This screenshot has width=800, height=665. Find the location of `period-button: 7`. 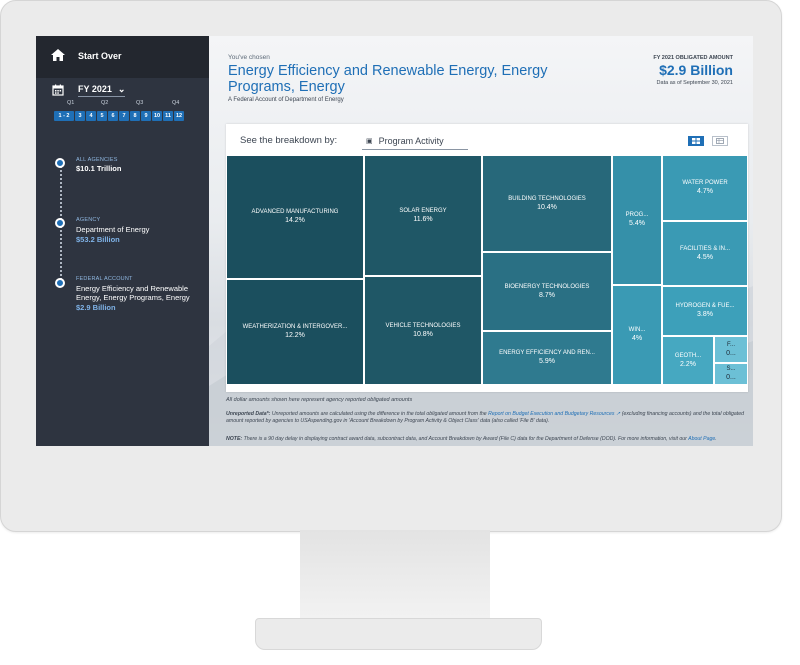

period-button: 7 is located at coordinates (124, 116).